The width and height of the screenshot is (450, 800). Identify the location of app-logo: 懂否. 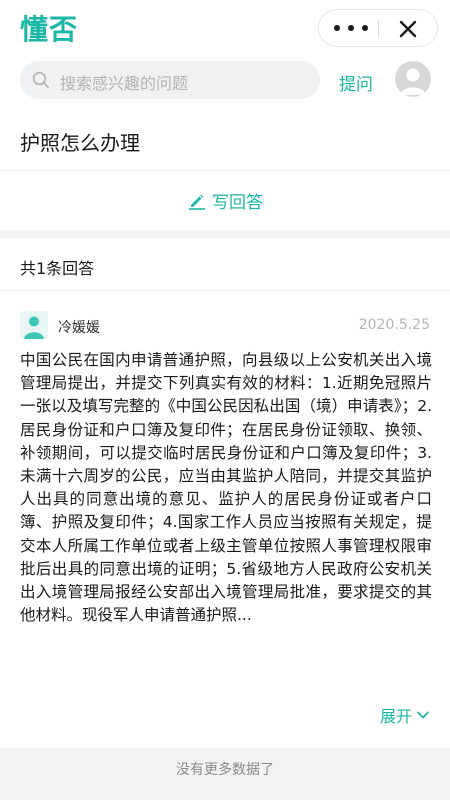
(49, 28).